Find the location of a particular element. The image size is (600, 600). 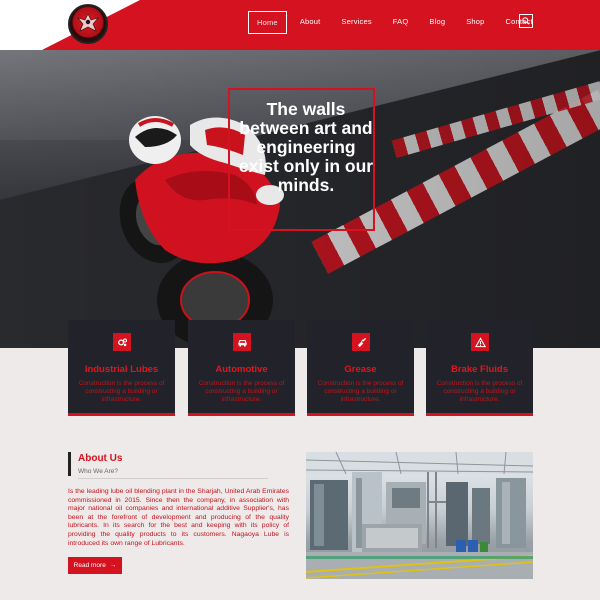

nav-shop: Shop is located at coordinates (475, 22).